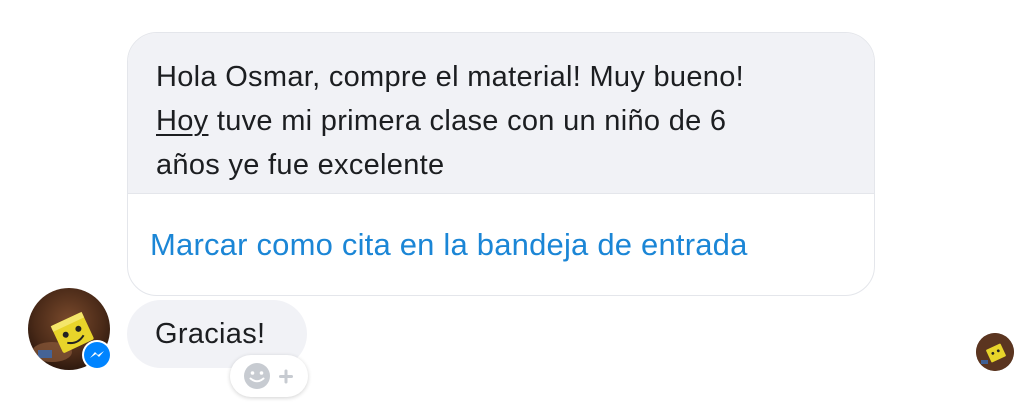 The image size is (1024, 415). What do you see at coordinates (300, 165) in the screenshot?
I see `message-line-3: años ye fue excelente` at bounding box center [300, 165].